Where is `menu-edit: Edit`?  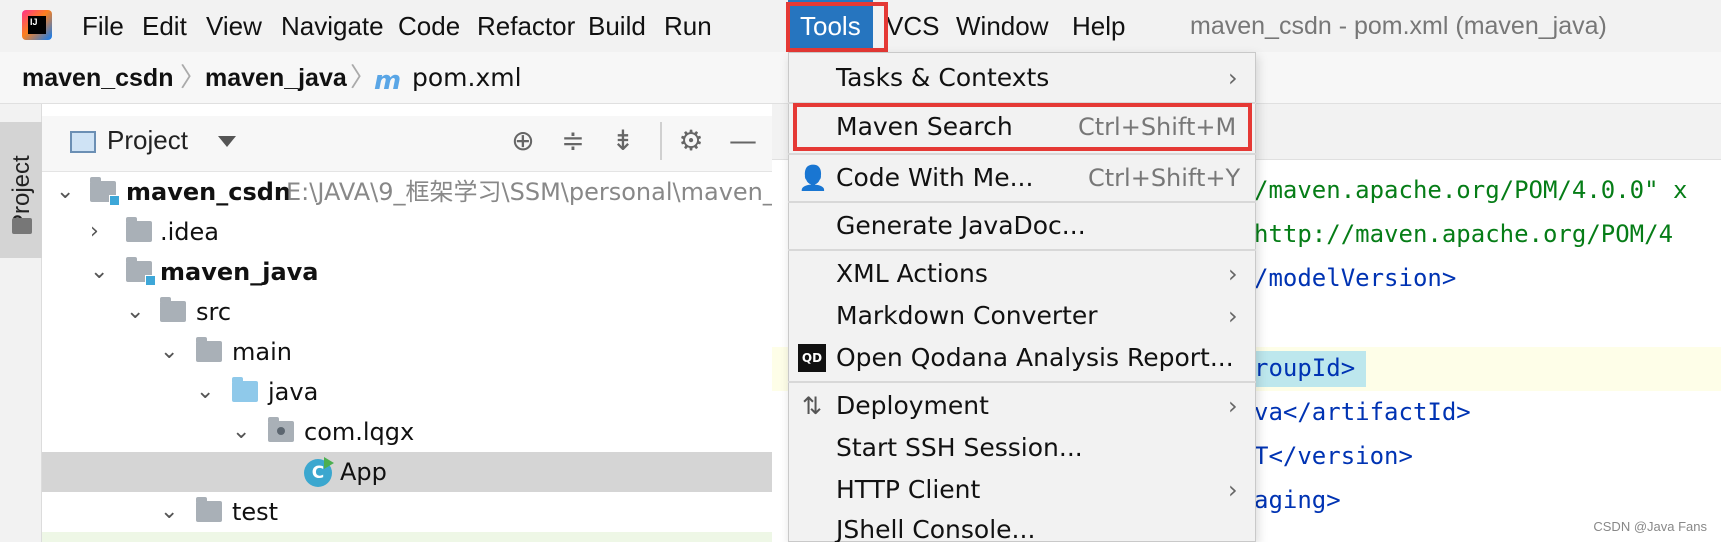
menu-edit: Edit is located at coordinates (164, 26).